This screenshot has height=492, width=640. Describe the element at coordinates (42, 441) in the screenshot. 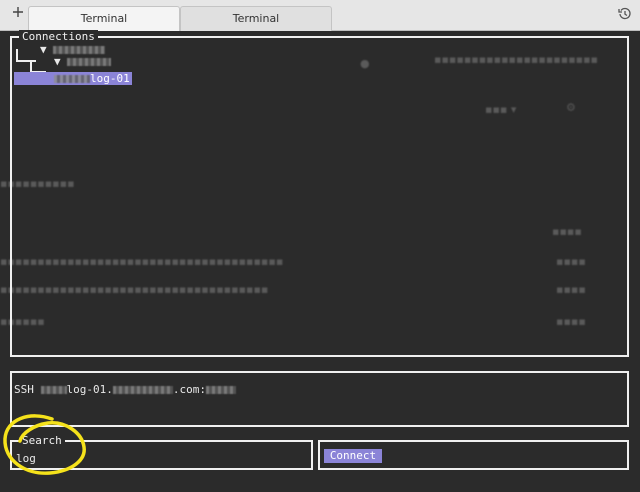

I see `search-title: Search` at that location.